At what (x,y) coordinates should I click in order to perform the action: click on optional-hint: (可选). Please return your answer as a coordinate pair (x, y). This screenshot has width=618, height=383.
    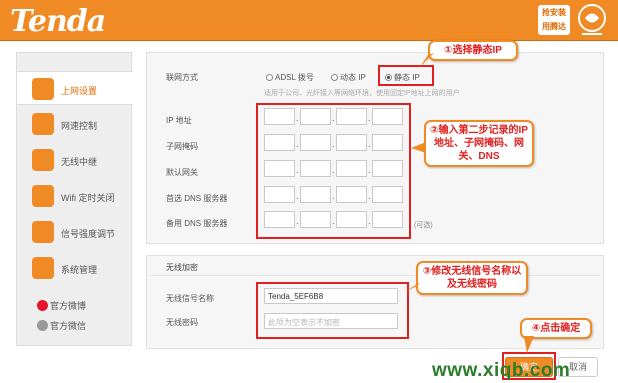
    Looking at the image, I should click on (423, 225).